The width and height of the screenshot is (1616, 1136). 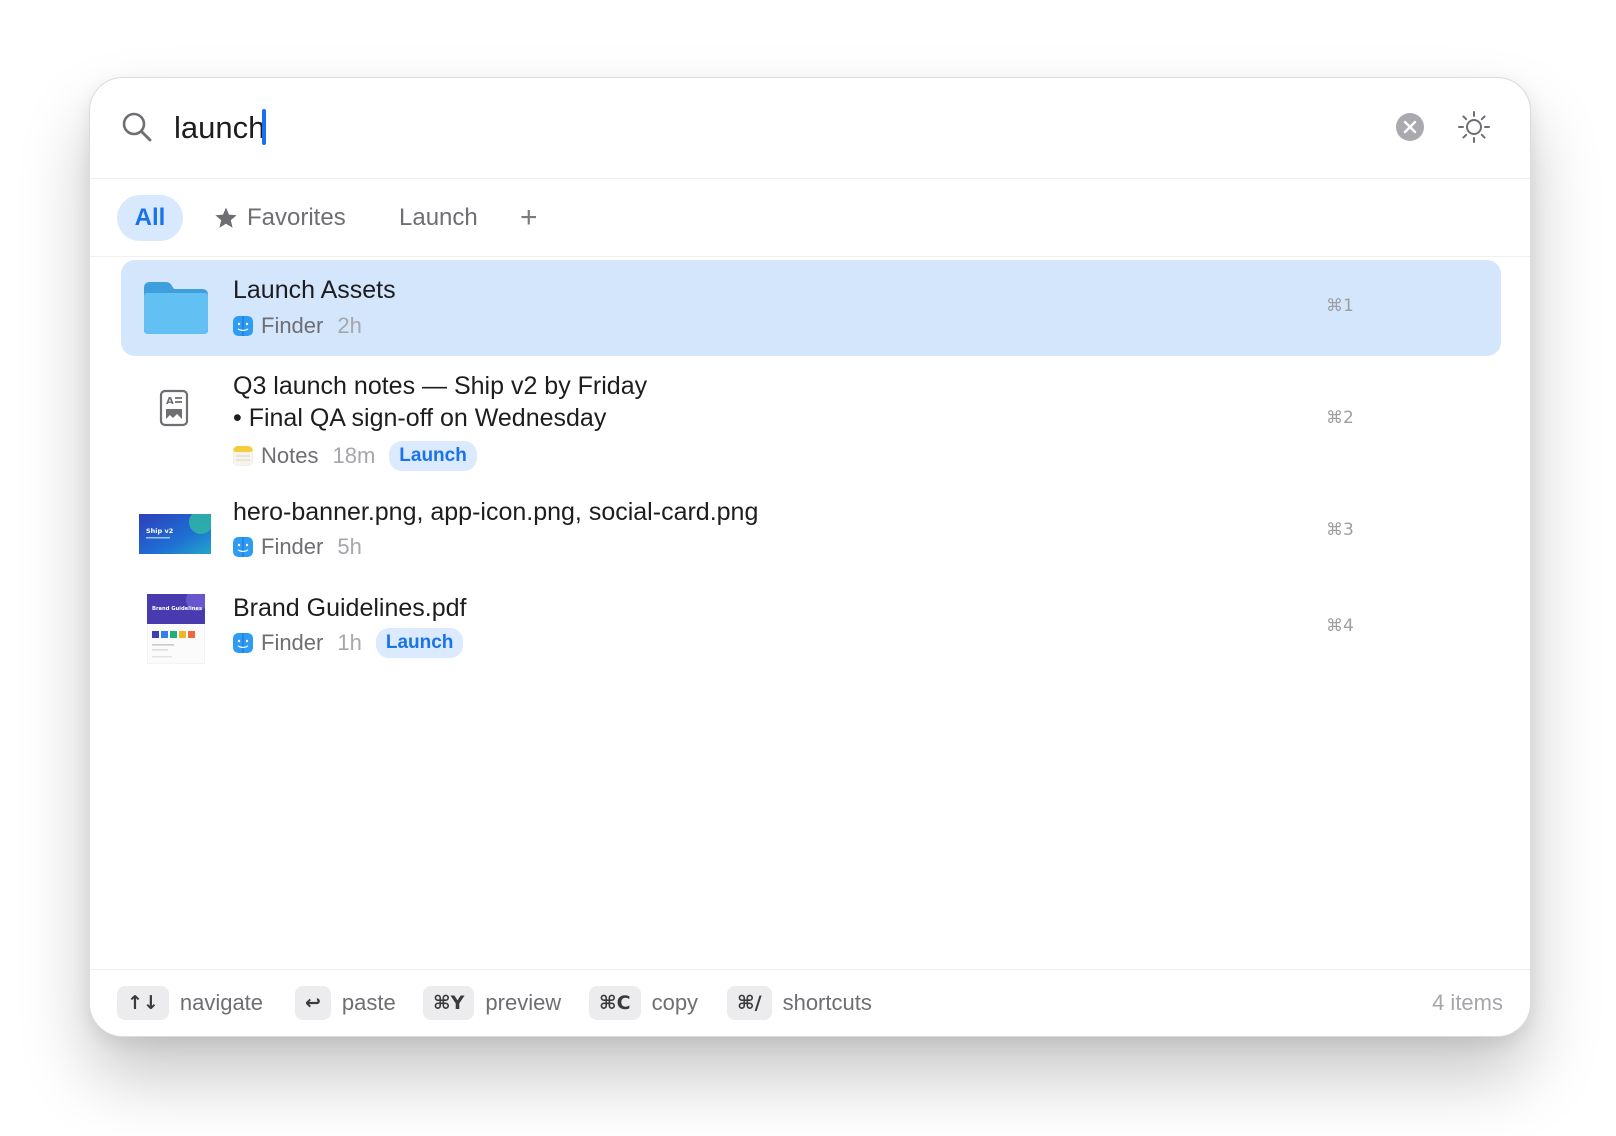 What do you see at coordinates (811, 308) in the screenshot?
I see `result-item-launch-assets: Launch Assets Finder 2h ⌘1` at bounding box center [811, 308].